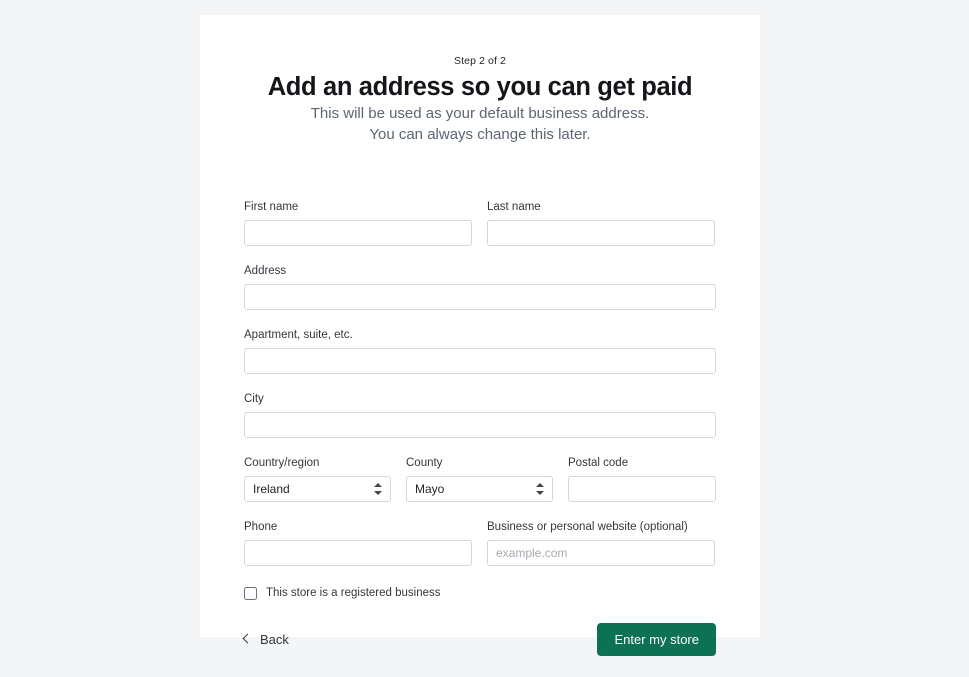  I want to click on country-select: Ireland, so click(317, 489).